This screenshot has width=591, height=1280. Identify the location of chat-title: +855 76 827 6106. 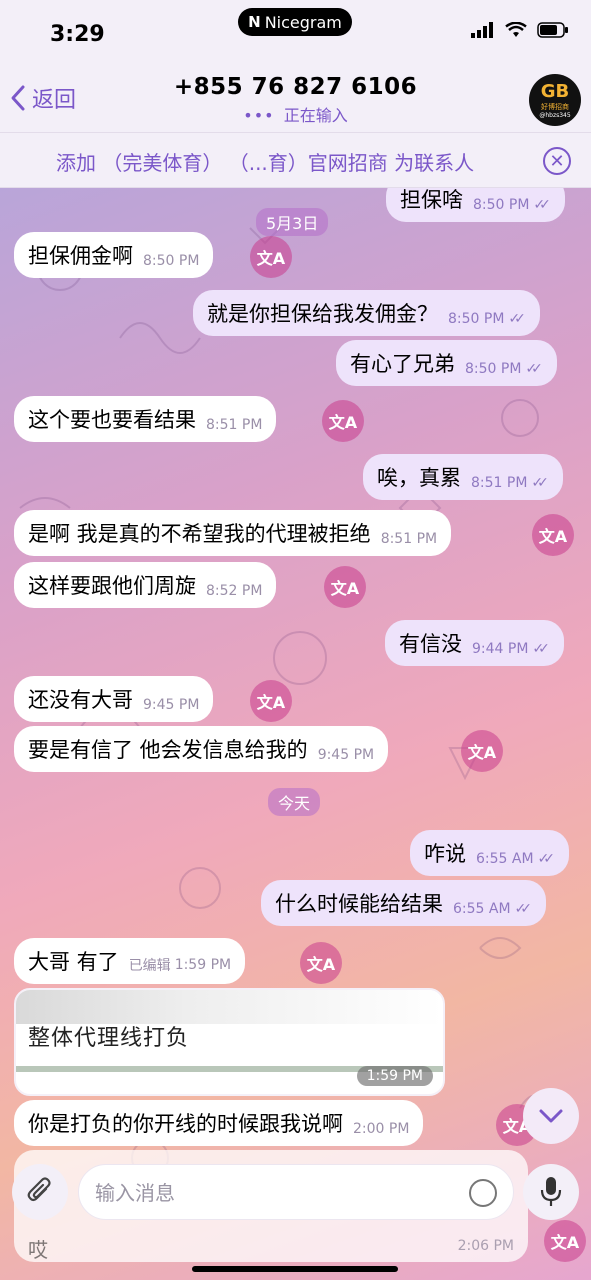
(295, 87).